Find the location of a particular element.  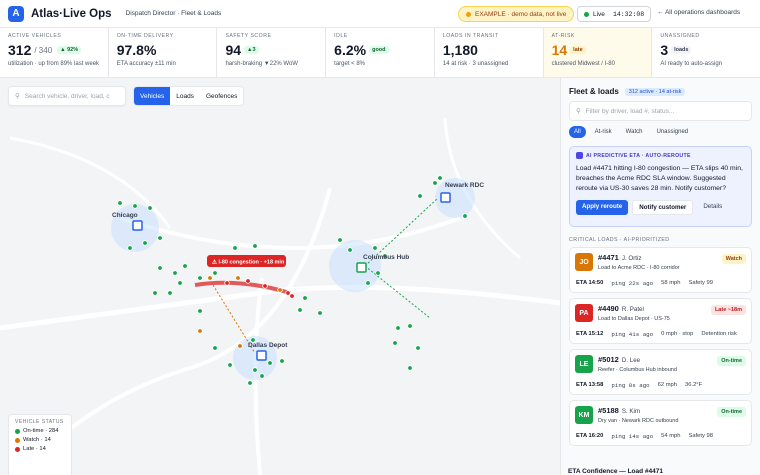

apply-reroute-button: Apply reroute is located at coordinates (602, 207).